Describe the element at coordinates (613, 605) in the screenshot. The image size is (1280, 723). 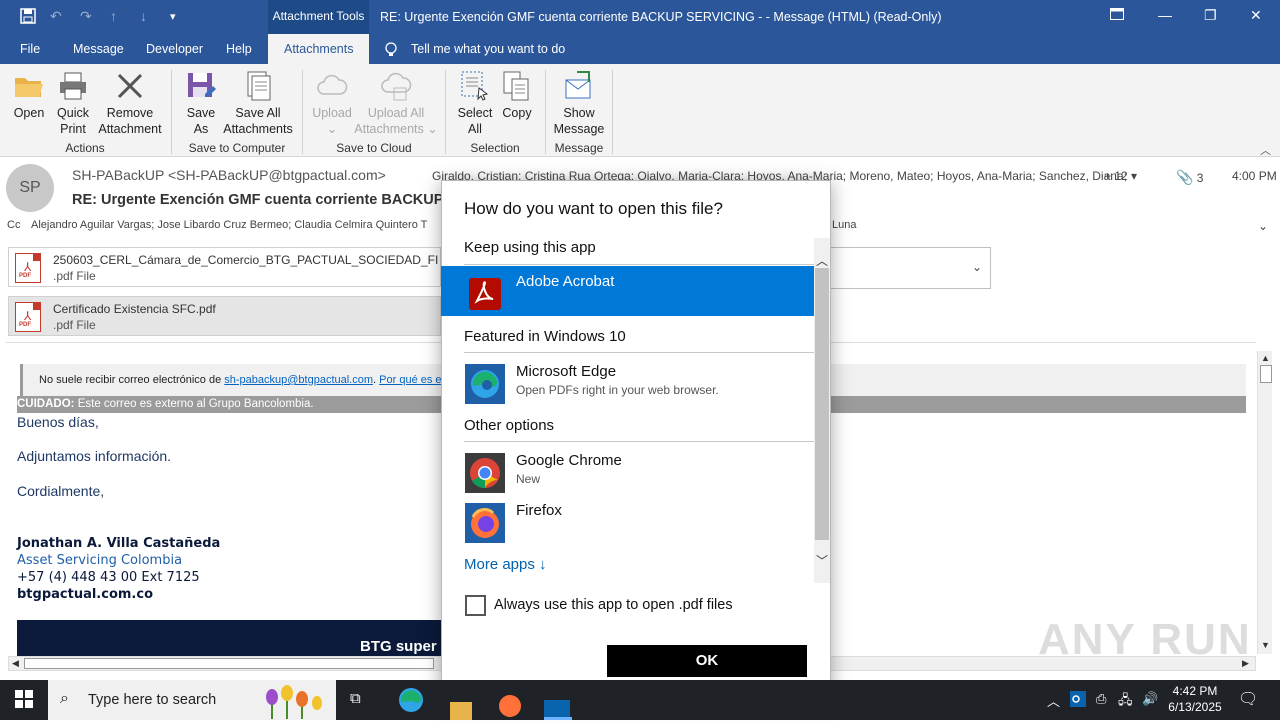
I see `always-use-label: Always use this app to open .pdf files` at that location.